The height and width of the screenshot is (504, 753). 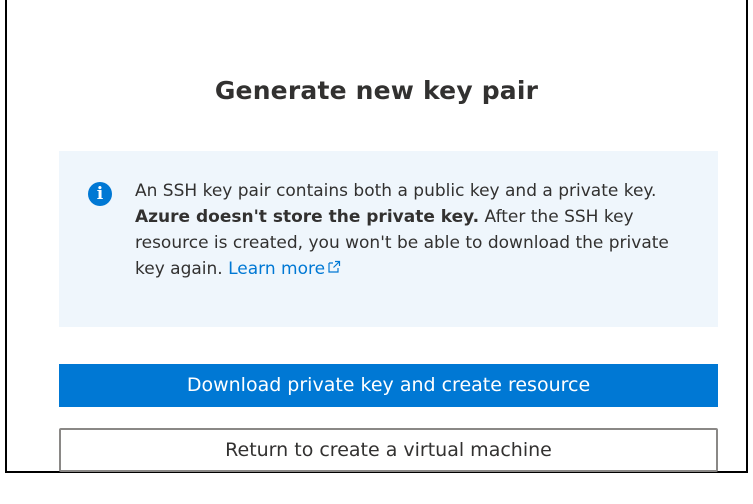 What do you see at coordinates (388, 385) in the screenshot?
I see `download-private-key-button: Download private key and create resource` at bounding box center [388, 385].